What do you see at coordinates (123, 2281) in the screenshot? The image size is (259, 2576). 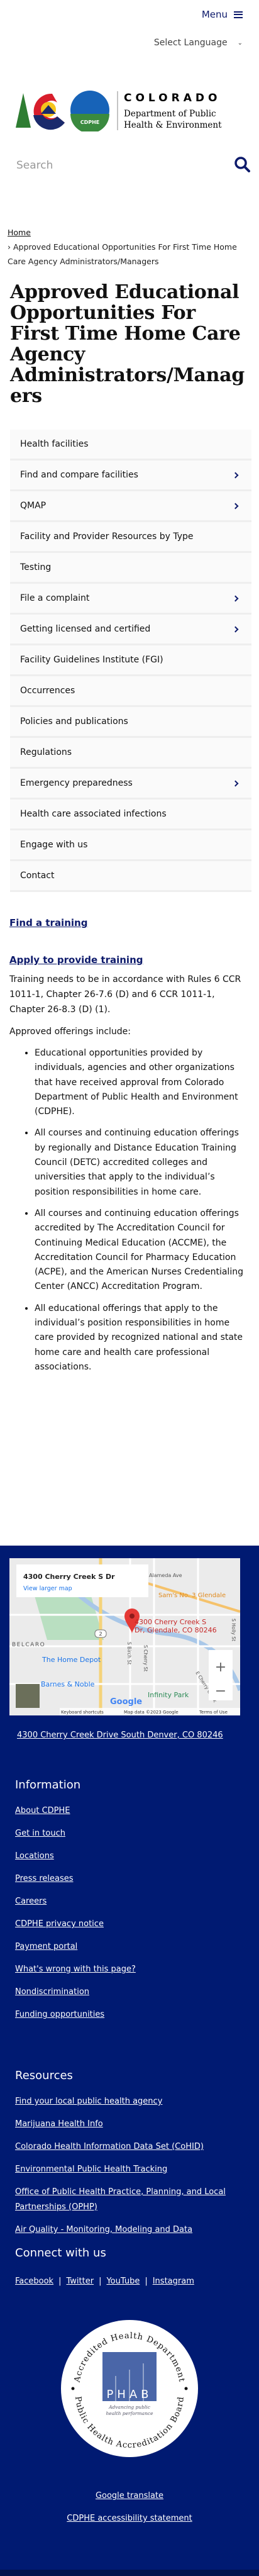 I see `social-link-youtube: YouTube` at bounding box center [123, 2281].